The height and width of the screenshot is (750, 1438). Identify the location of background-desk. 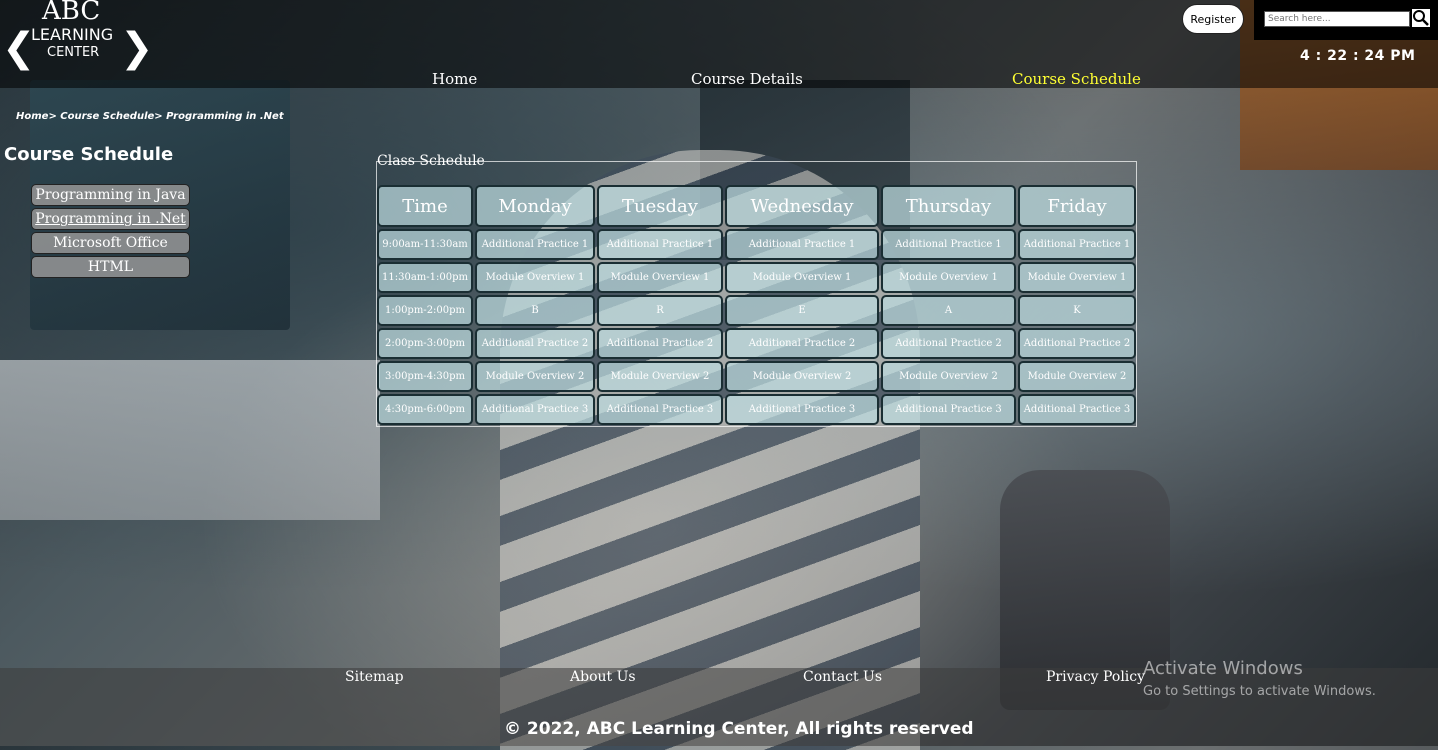
(190, 440).